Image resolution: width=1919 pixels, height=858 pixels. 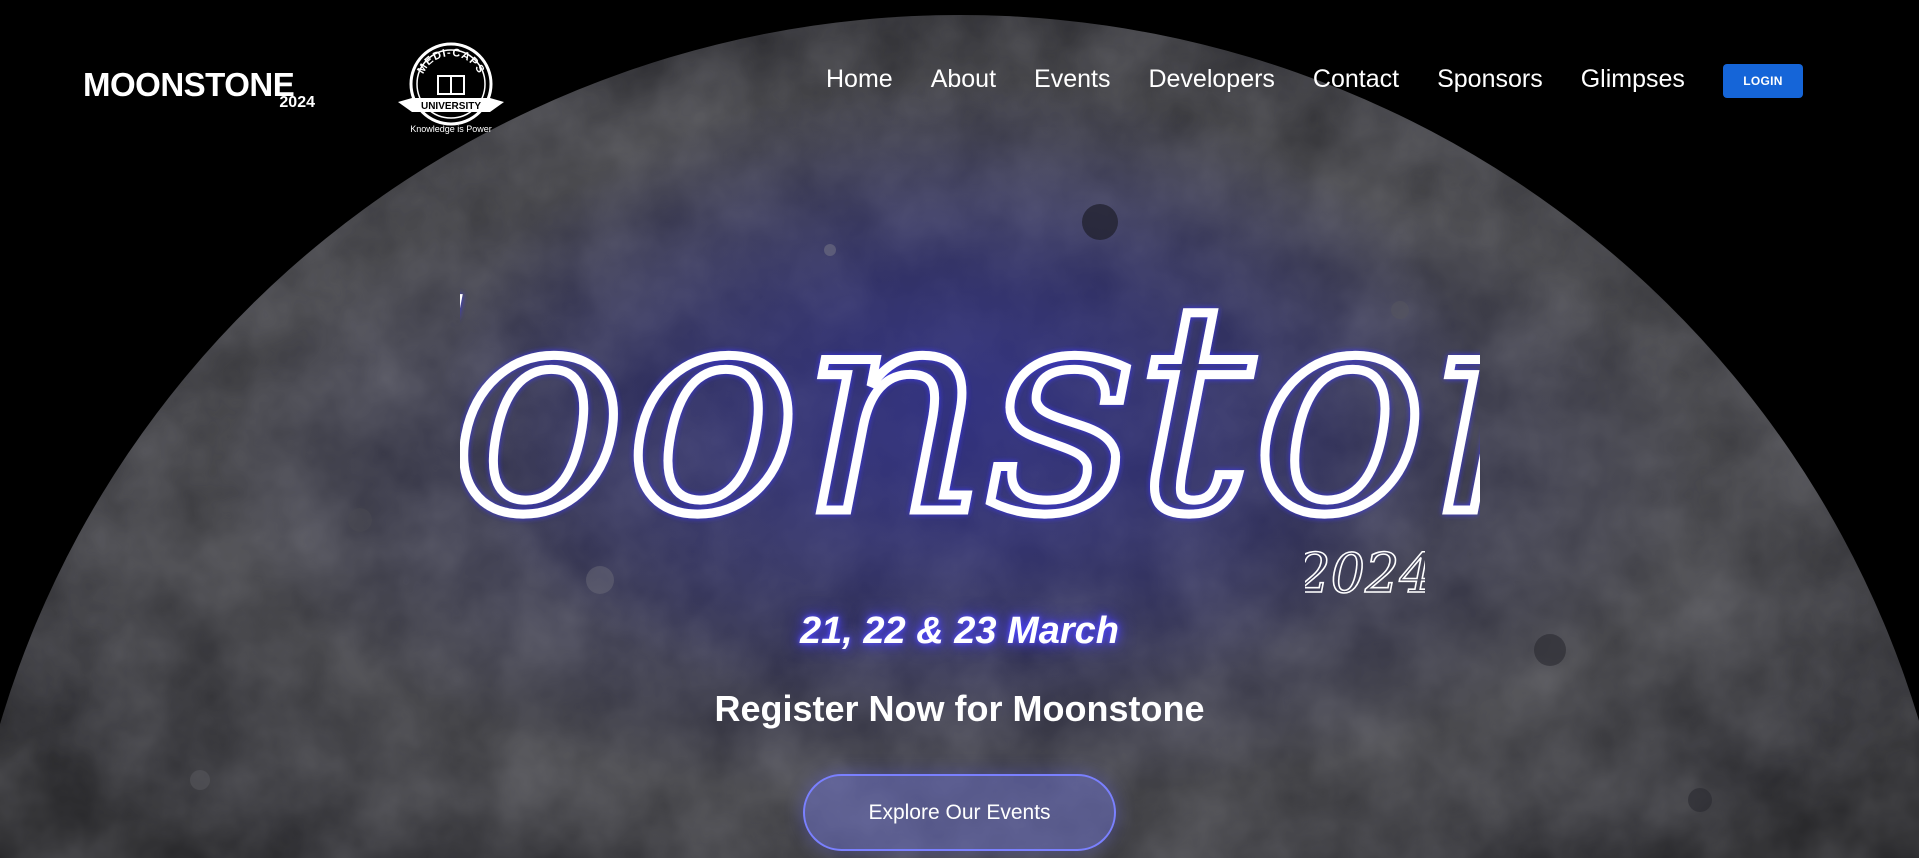 I want to click on logo-text: MOONSTONE, so click(x=189, y=84).